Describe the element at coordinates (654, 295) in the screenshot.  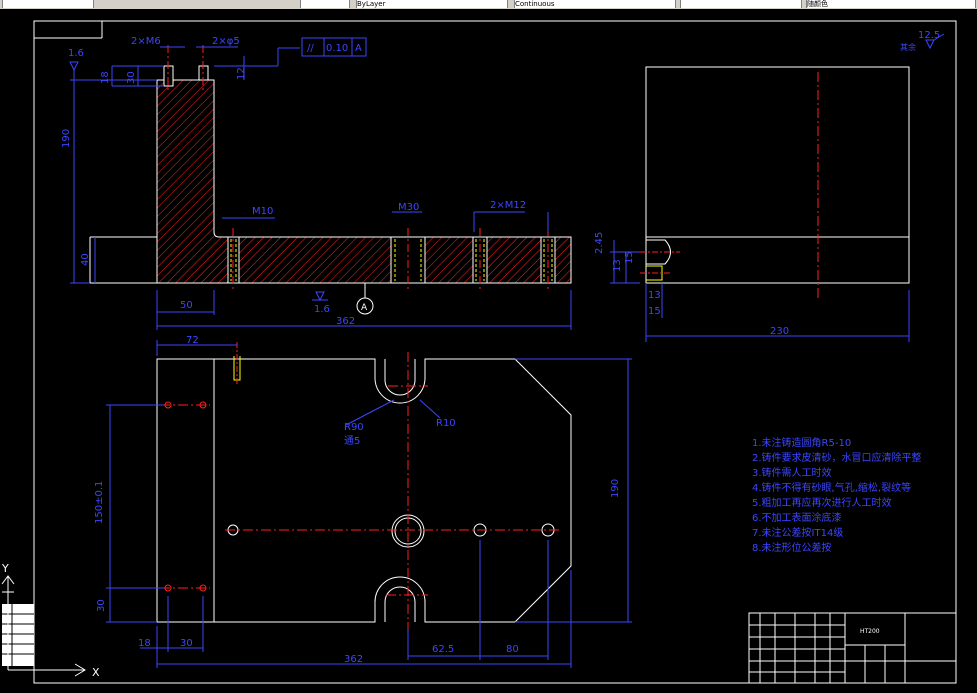
I see `dim-13b: 13` at that location.